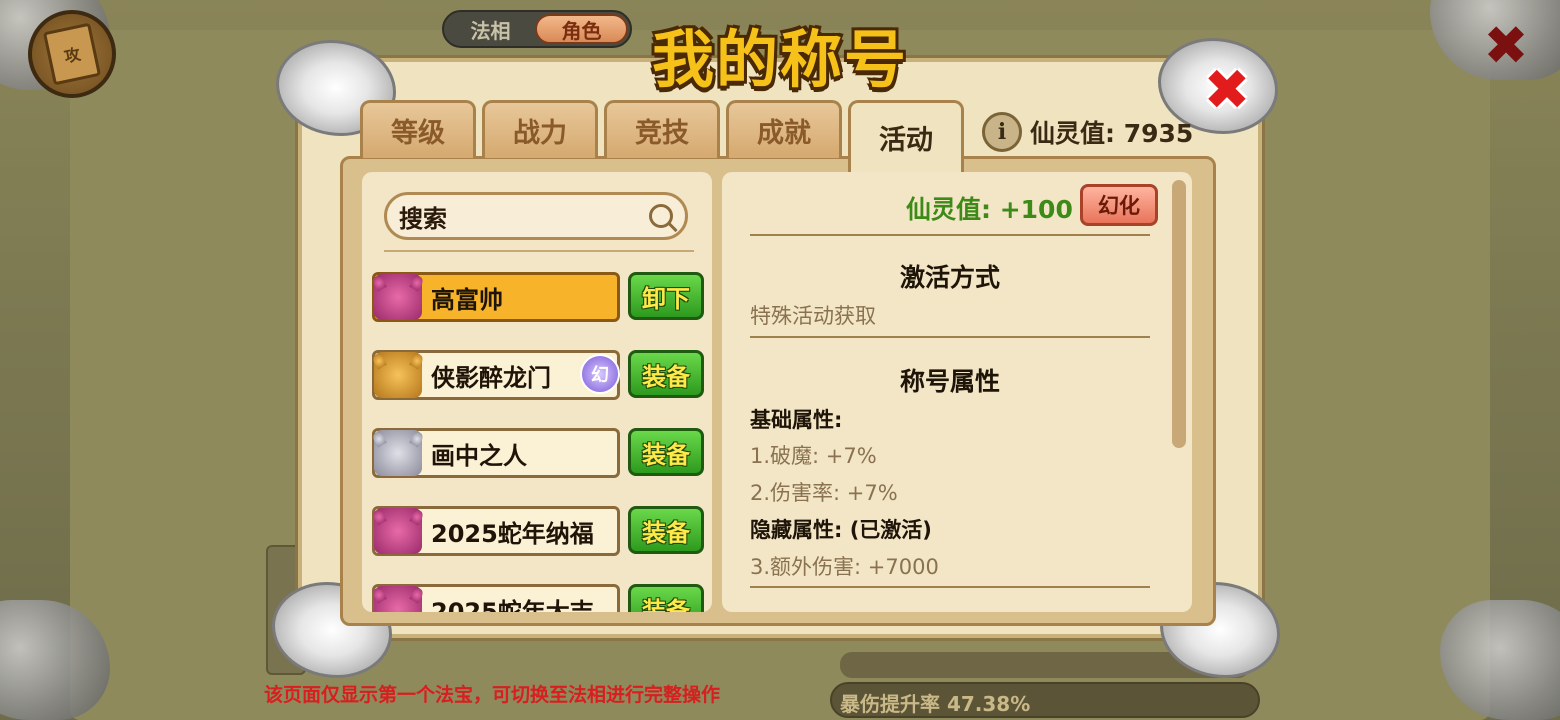 The width and height of the screenshot is (1560, 720). Describe the element at coordinates (906, 136) in the screenshot. I see `tab-event: 活动` at that location.